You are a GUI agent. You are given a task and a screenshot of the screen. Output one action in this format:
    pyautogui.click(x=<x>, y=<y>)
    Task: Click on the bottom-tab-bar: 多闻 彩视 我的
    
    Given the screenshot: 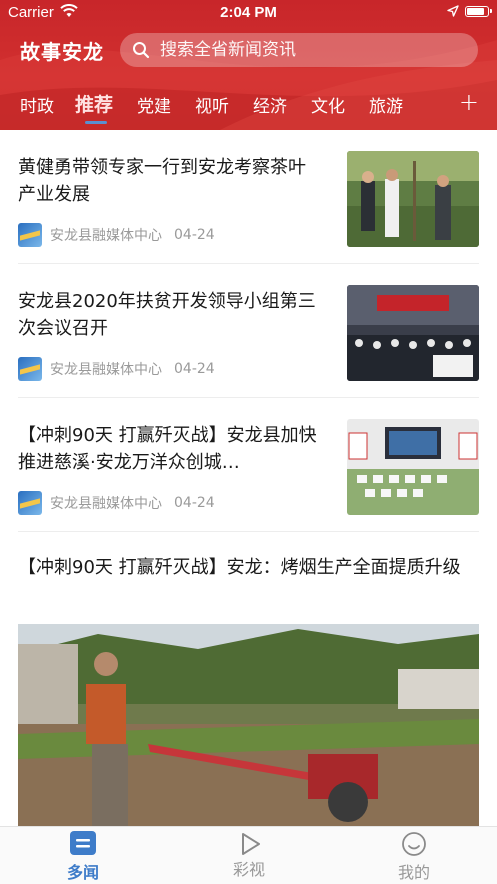 What is the action you would take?
    pyautogui.click(x=248, y=855)
    